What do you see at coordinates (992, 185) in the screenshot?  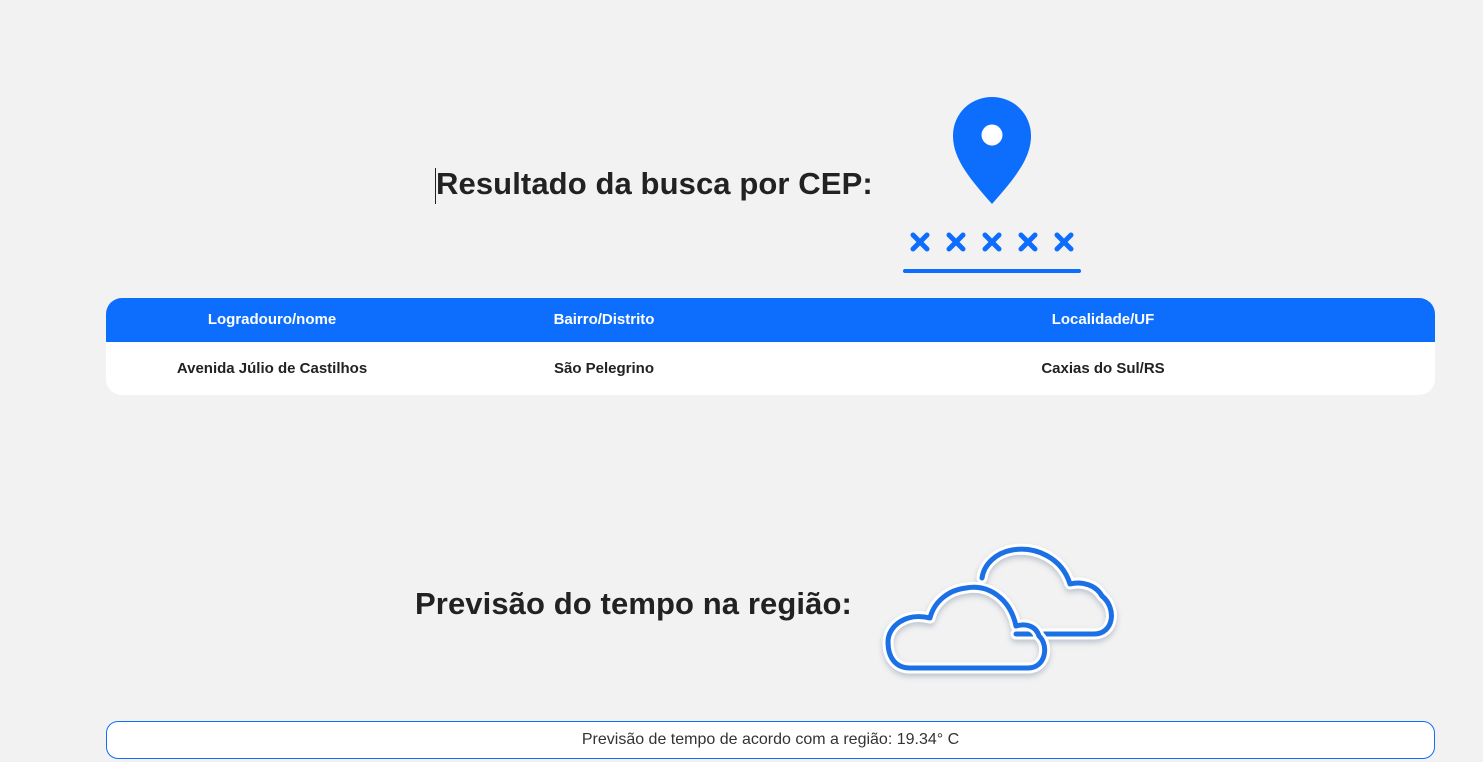 I see `map-pin-icon` at bounding box center [992, 185].